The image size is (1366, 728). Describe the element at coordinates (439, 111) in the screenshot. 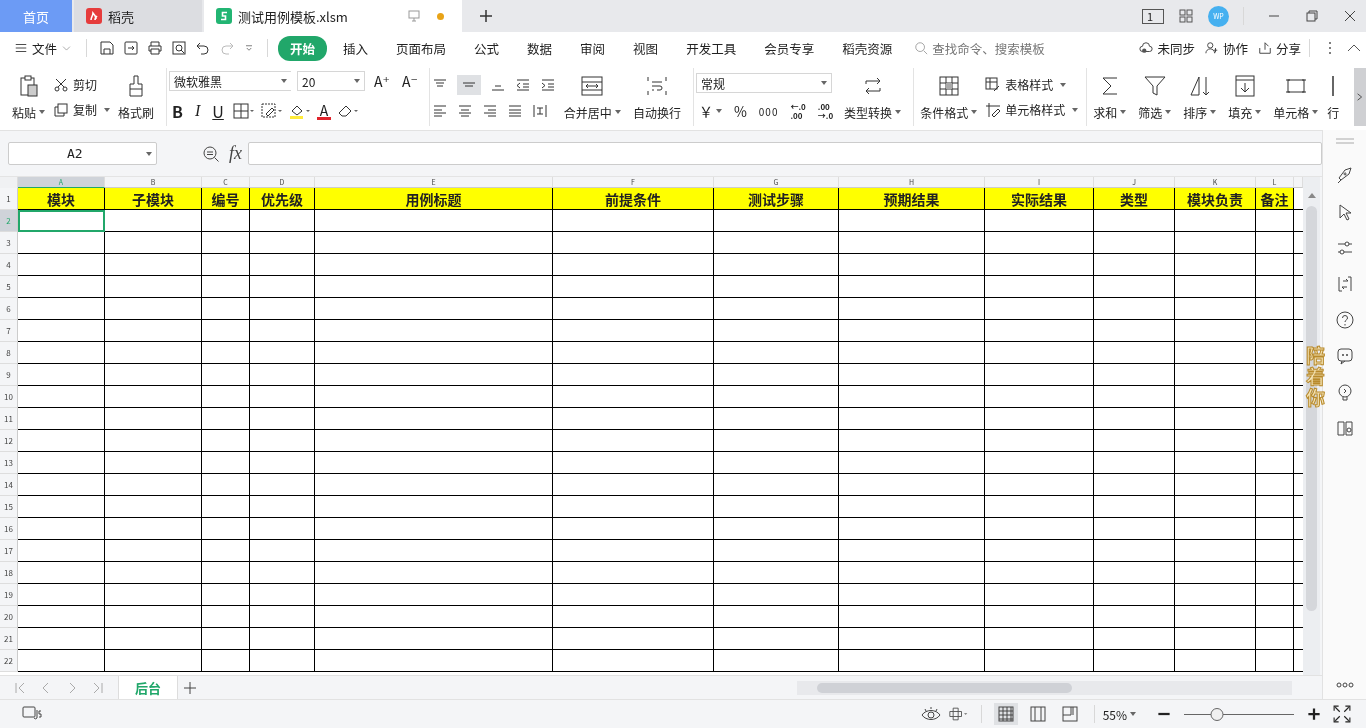

I see `align-left-icon` at that location.